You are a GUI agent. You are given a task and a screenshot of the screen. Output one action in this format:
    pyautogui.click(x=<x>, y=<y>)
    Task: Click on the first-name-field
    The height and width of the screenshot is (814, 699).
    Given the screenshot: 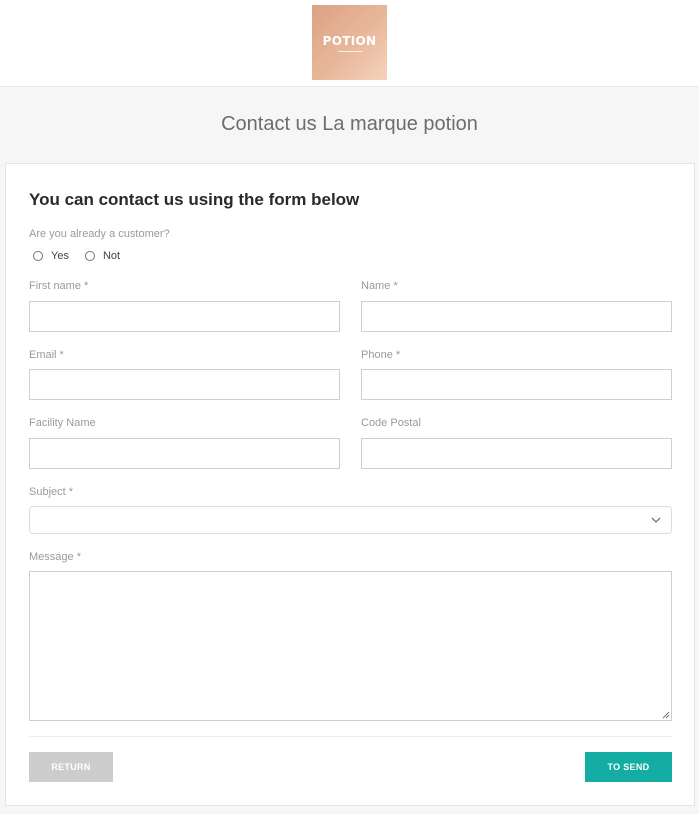 What is the action you would take?
    pyautogui.click(x=184, y=316)
    